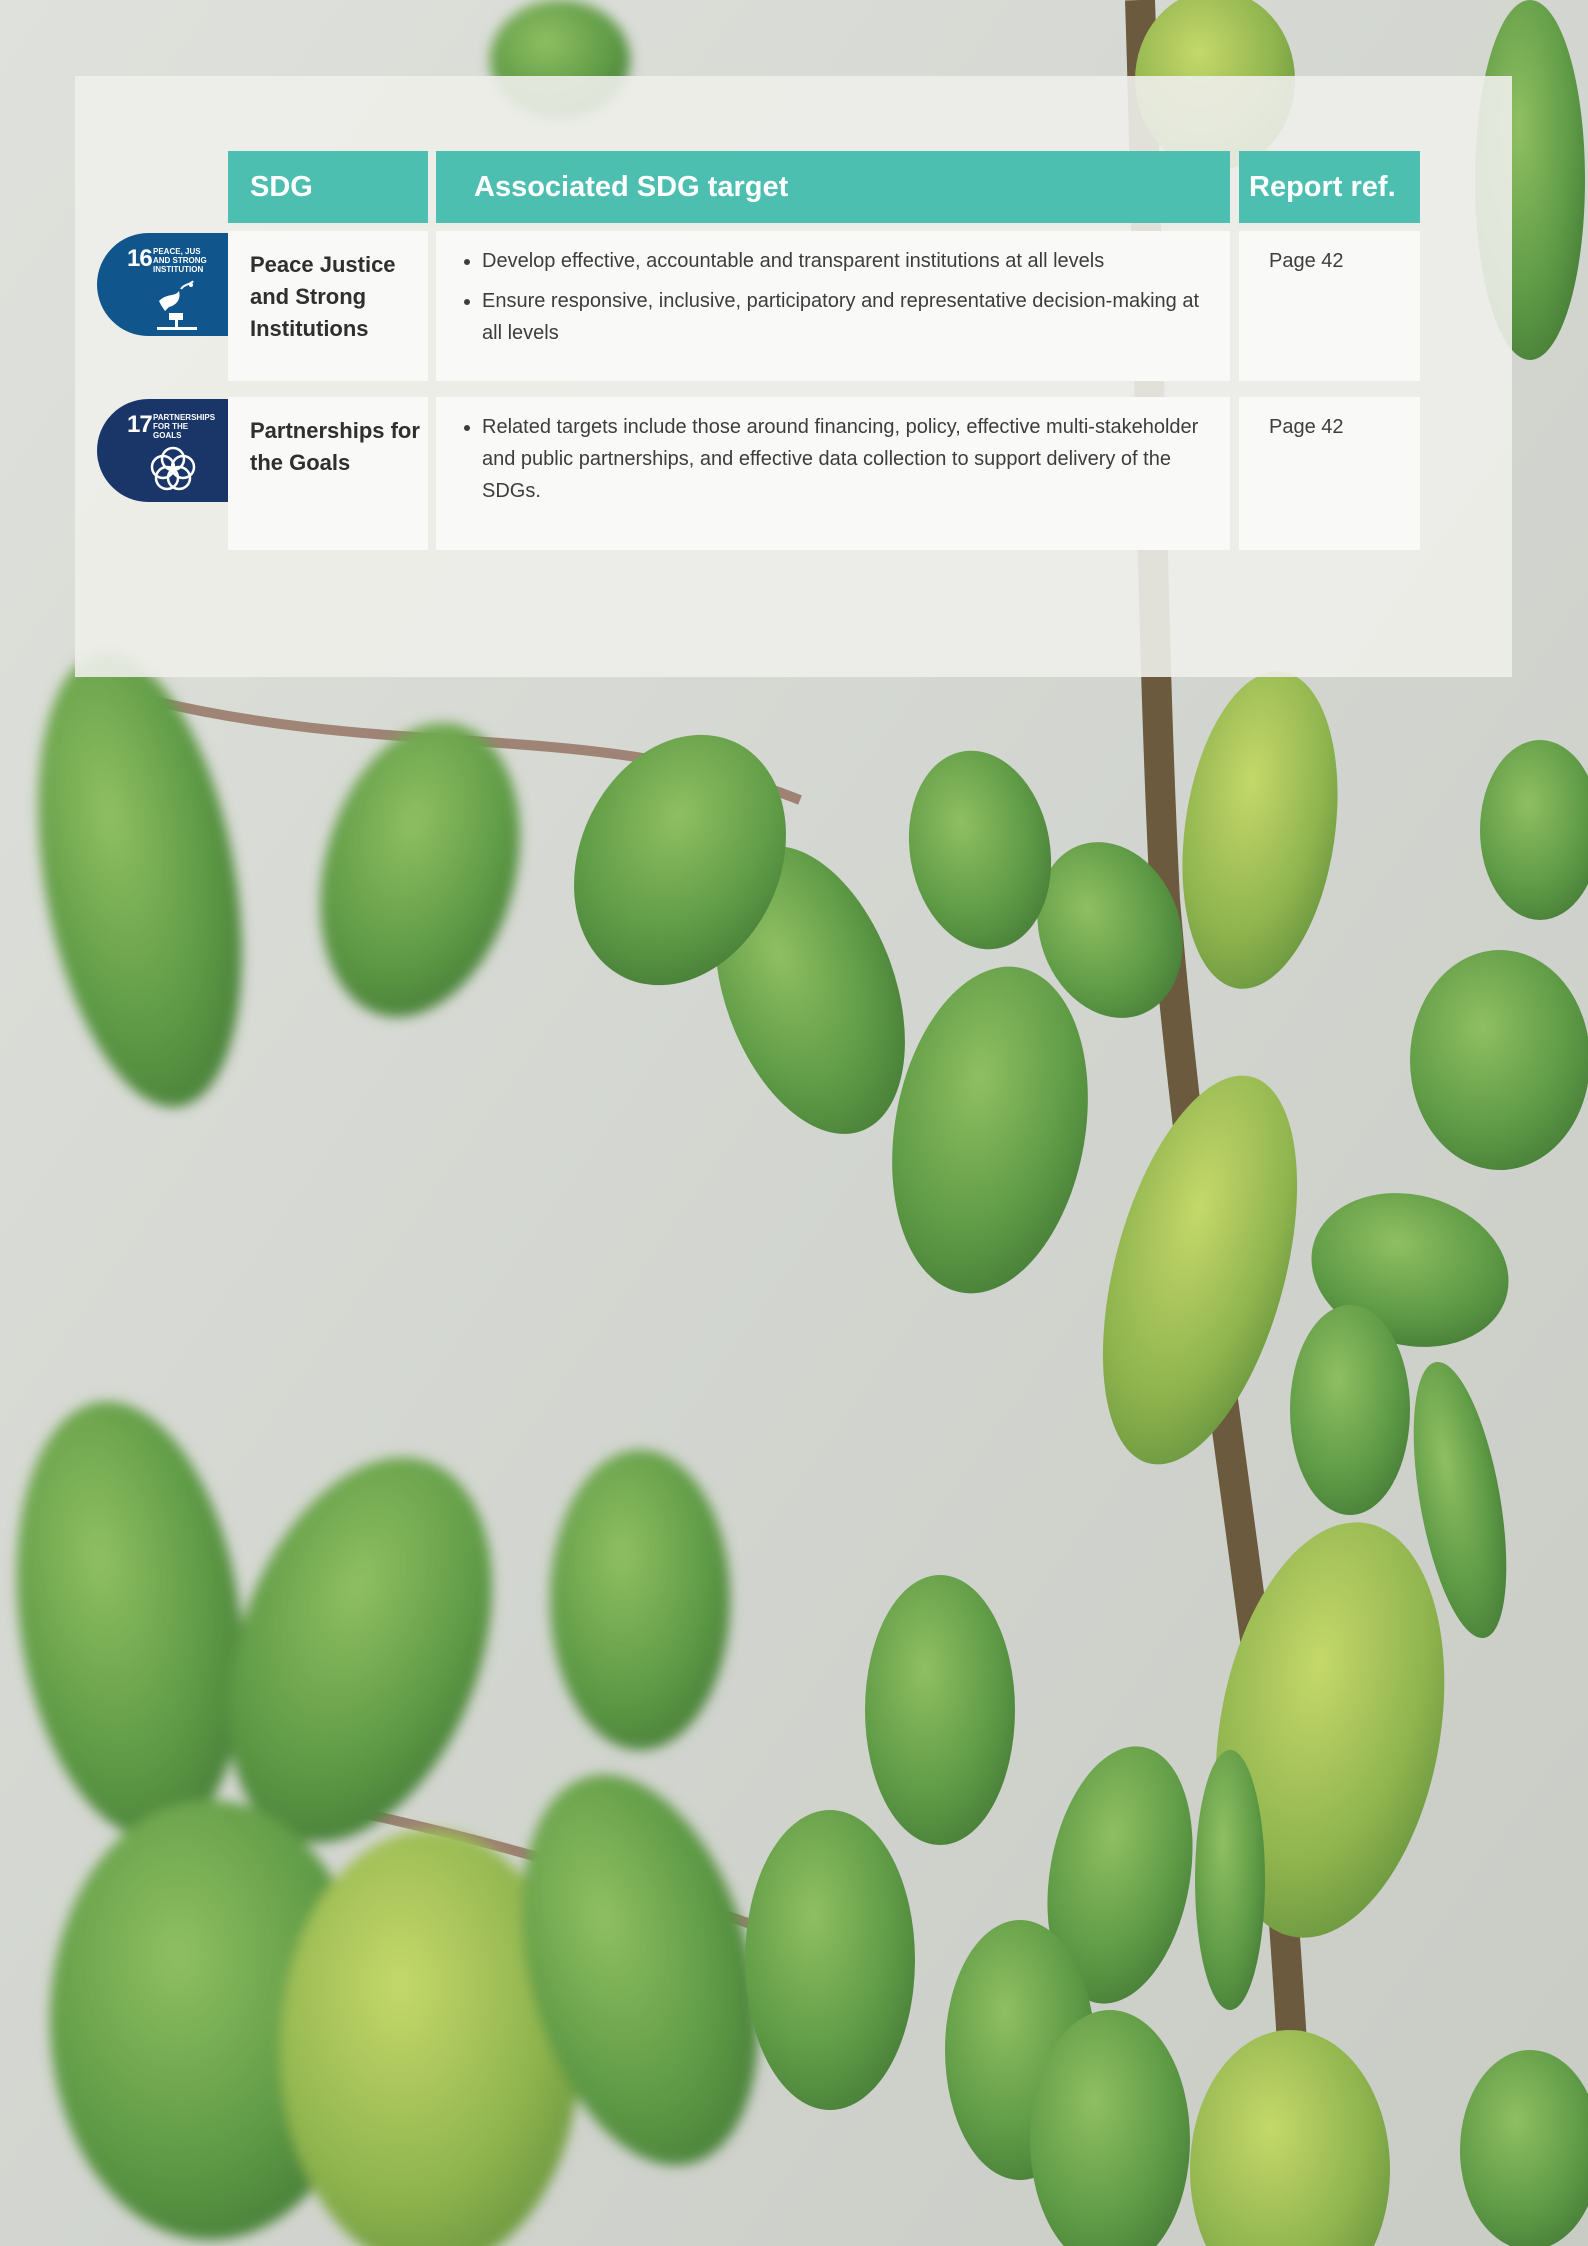  What do you see at coordinates (328, 187) in the screenshot?
I see `header-sdg: SDG` at bounding box center [328, 187].